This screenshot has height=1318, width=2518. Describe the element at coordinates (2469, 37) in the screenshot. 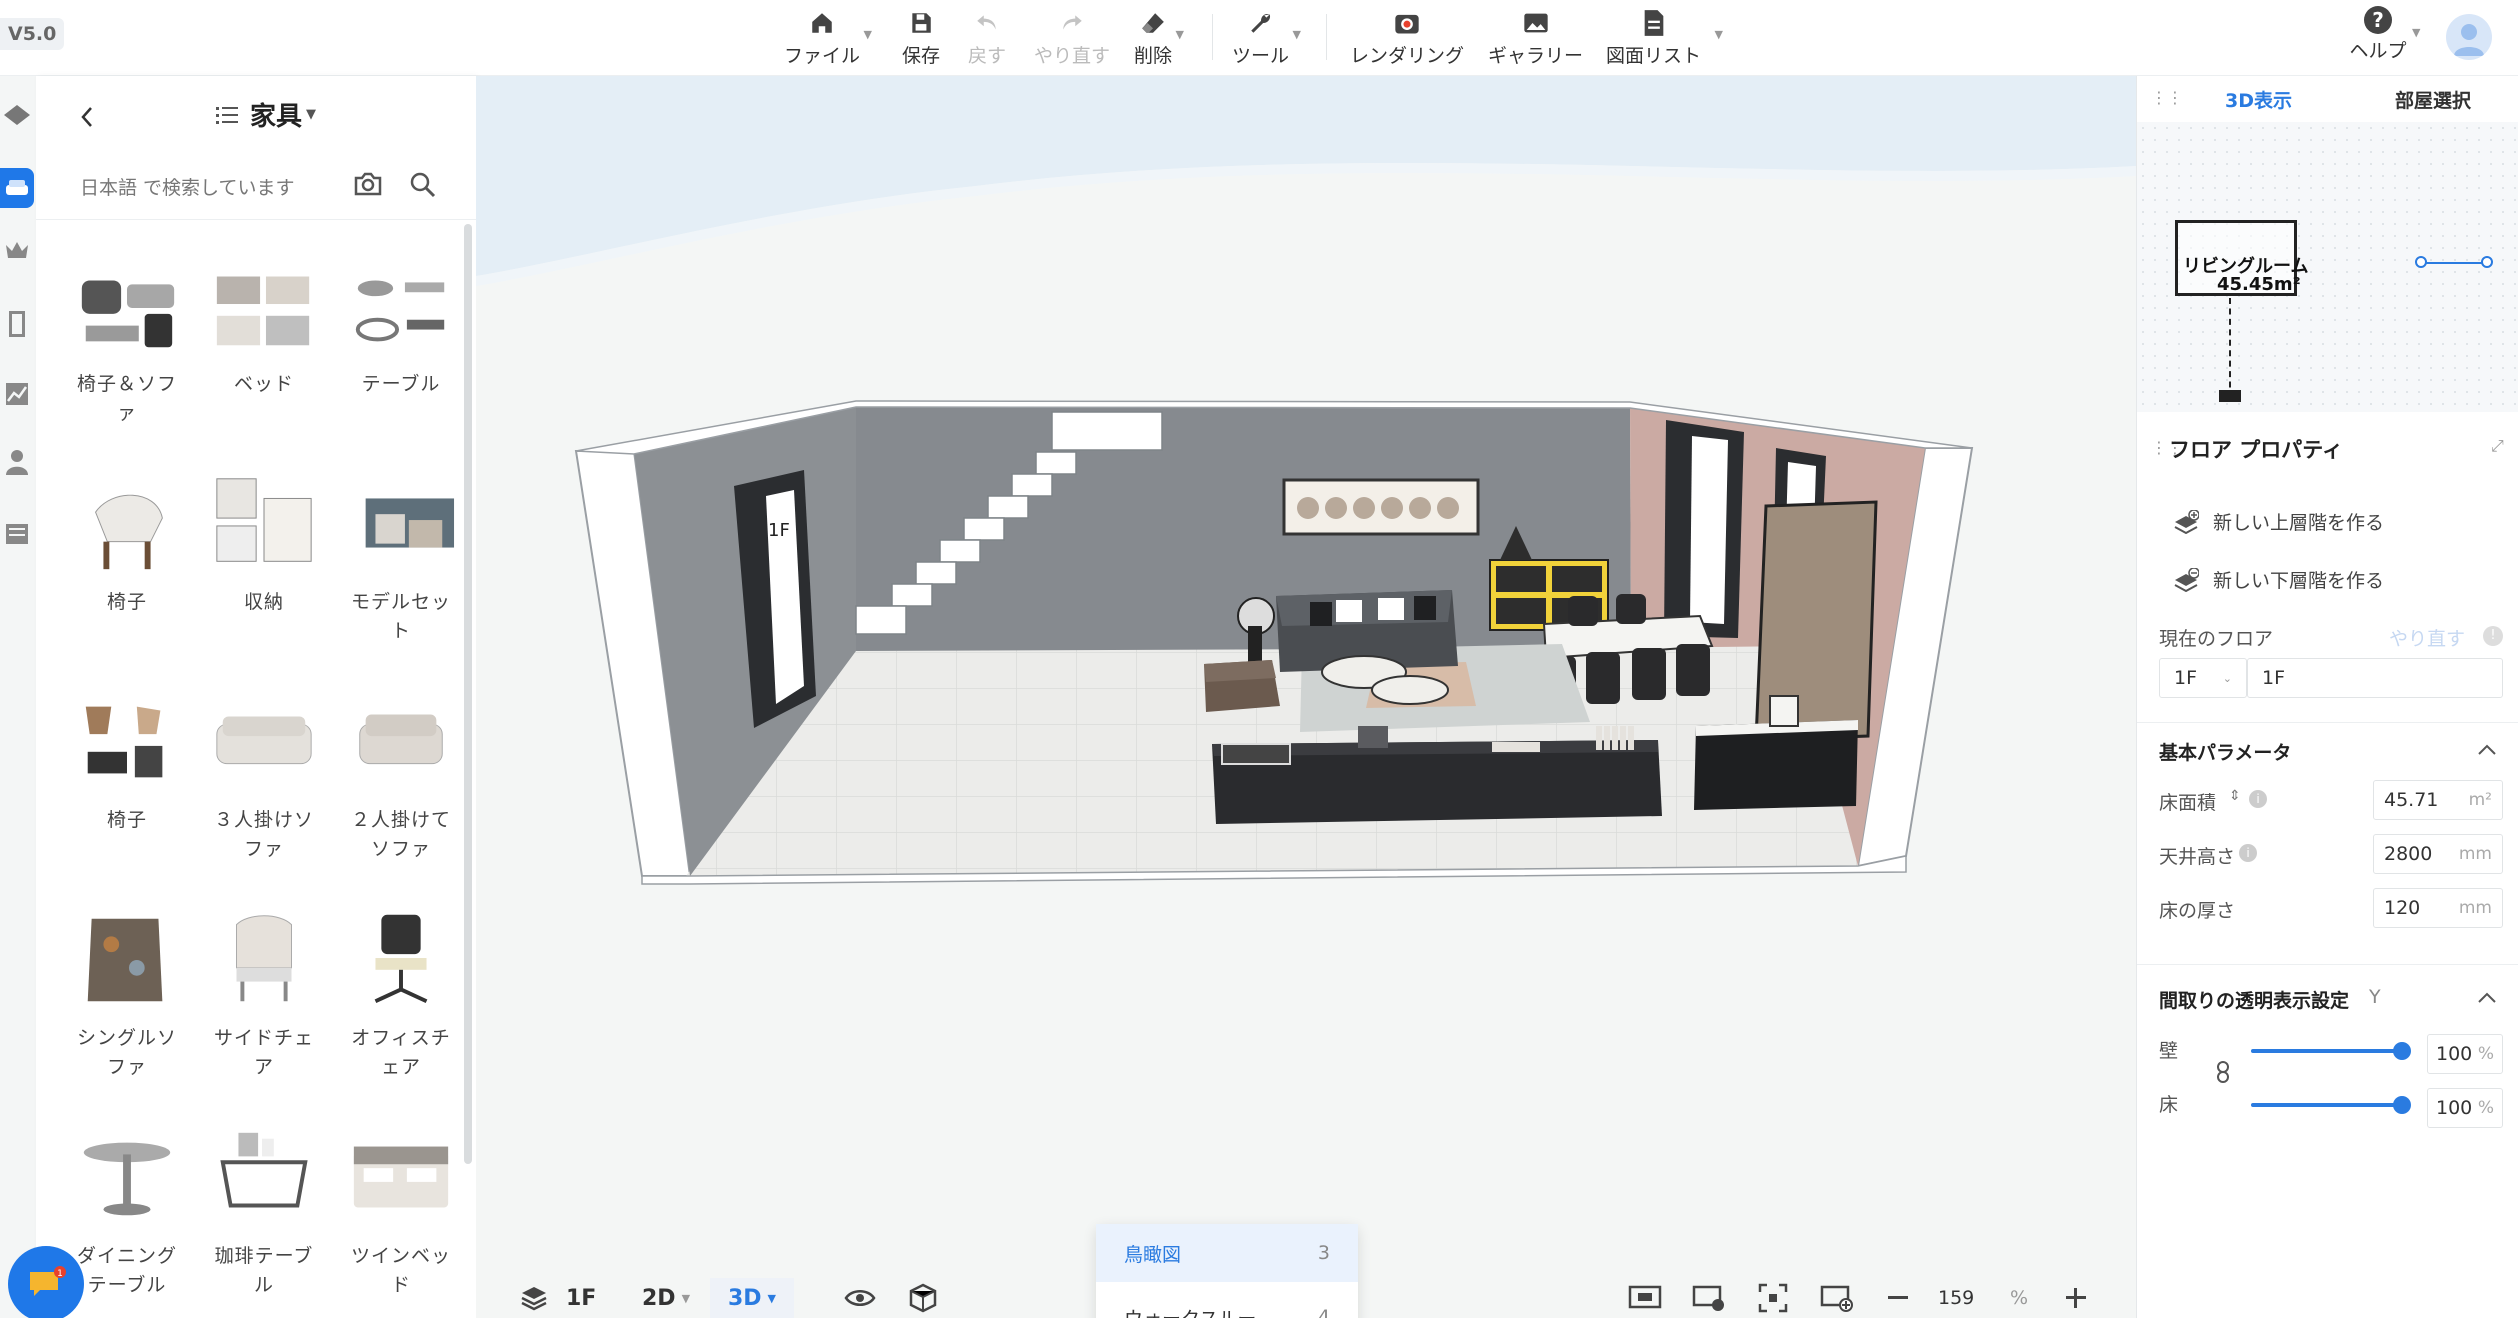

I see `user-avatar` at that location.